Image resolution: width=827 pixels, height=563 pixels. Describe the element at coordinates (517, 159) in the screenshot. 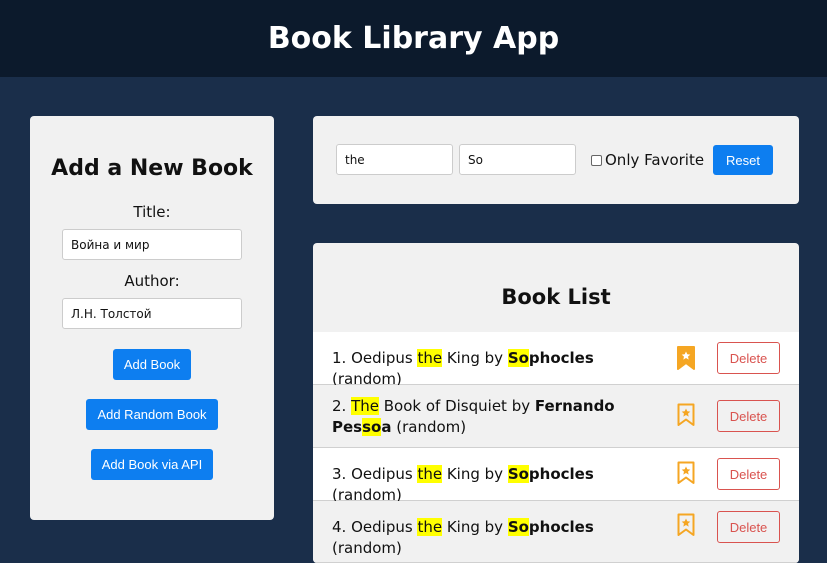

I see `author-filter-input` at that location.